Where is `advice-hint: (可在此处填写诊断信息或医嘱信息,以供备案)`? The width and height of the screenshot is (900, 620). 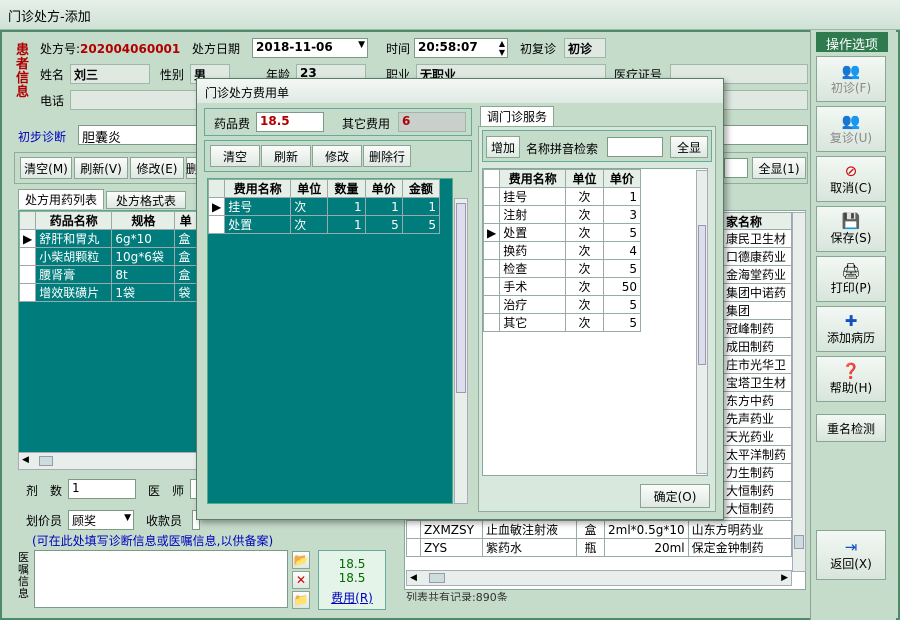
advice-hint: (可在此处填写诊断信息或医嘱信息,以供备案) is located at coordinates (153, 541).